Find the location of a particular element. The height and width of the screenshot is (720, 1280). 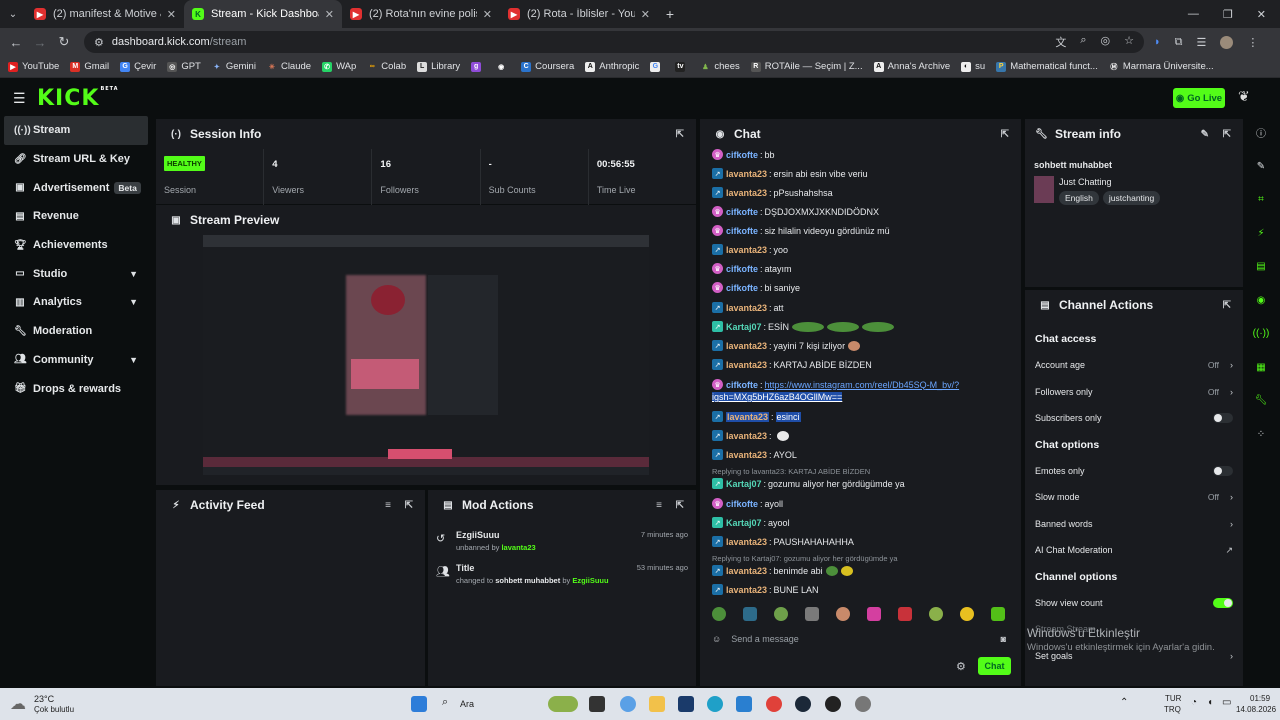

weather-icon: ☁ is located at coordinates (18, 704).